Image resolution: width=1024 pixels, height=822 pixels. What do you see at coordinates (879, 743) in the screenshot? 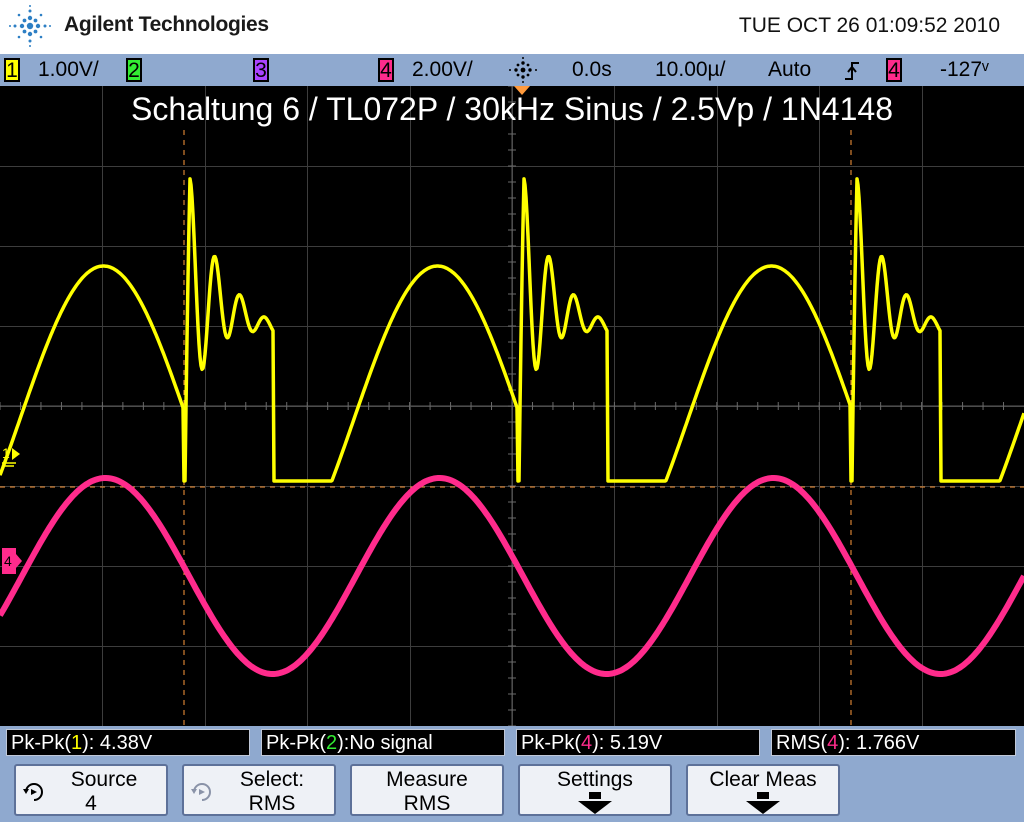
I see `meas-value: ): 1.766V` at bounding box center [879, 743].